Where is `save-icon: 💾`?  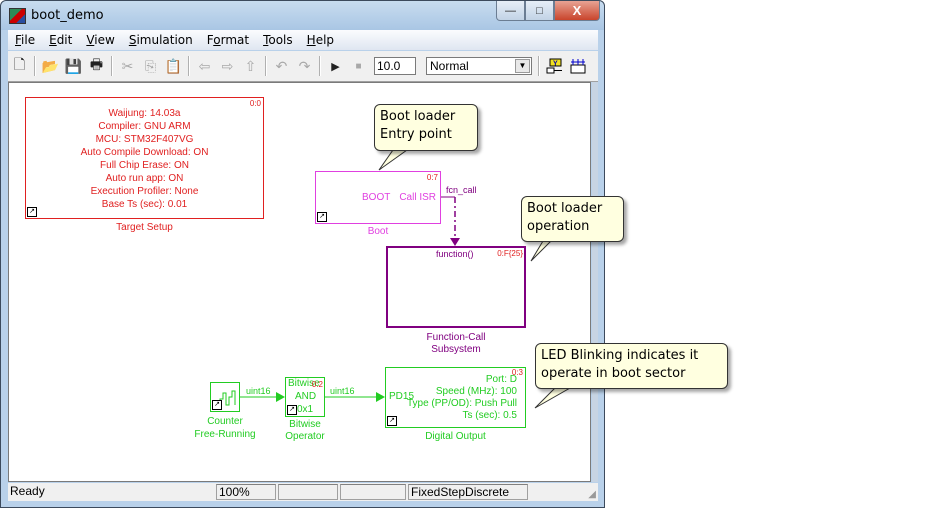 save-icon: 💾 is located at coordinates (73, 66).